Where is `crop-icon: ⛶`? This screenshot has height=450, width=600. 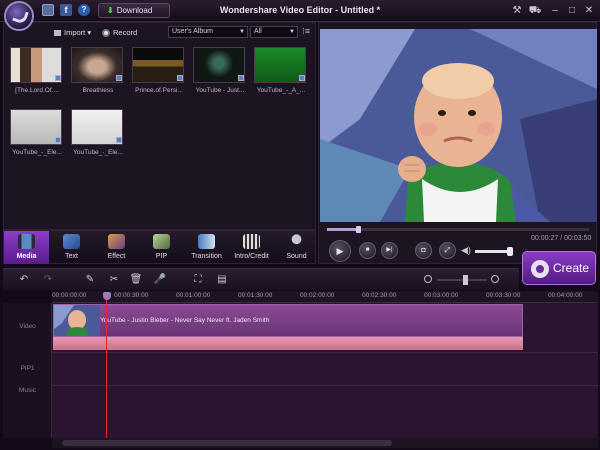 crop-icon: ⛶ is located at coordinates (198, 280).